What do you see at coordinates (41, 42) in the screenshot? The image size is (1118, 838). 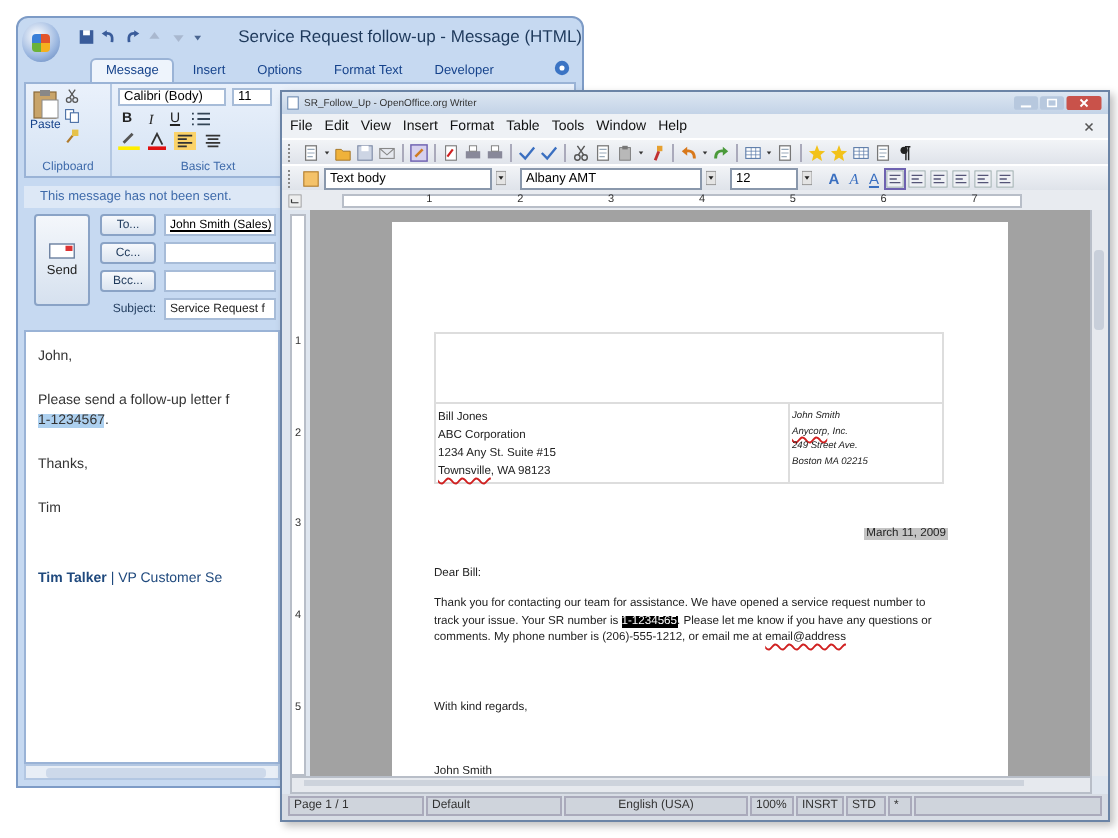 I see `office-button` at bounding box center [41, 42].